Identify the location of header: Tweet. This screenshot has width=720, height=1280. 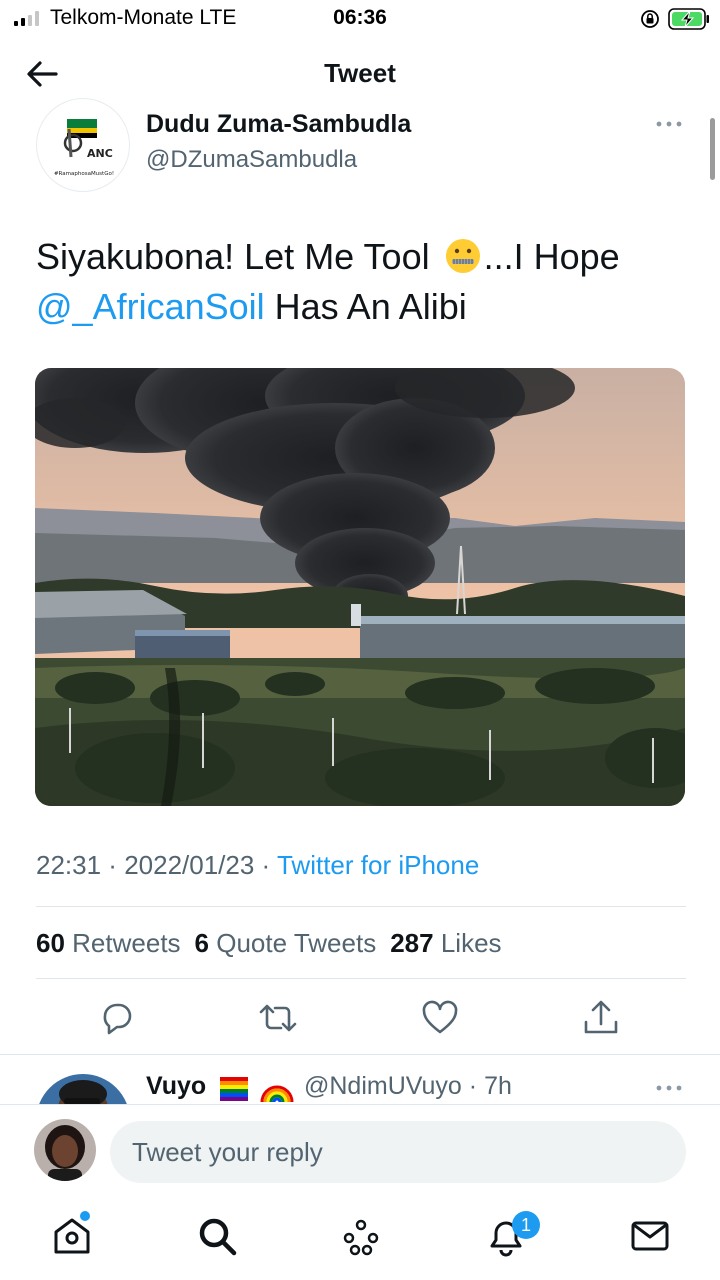
(360, 73).